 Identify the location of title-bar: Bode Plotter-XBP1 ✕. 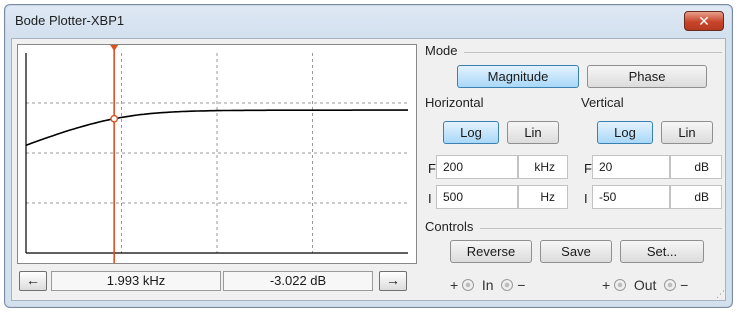
(368, 20).